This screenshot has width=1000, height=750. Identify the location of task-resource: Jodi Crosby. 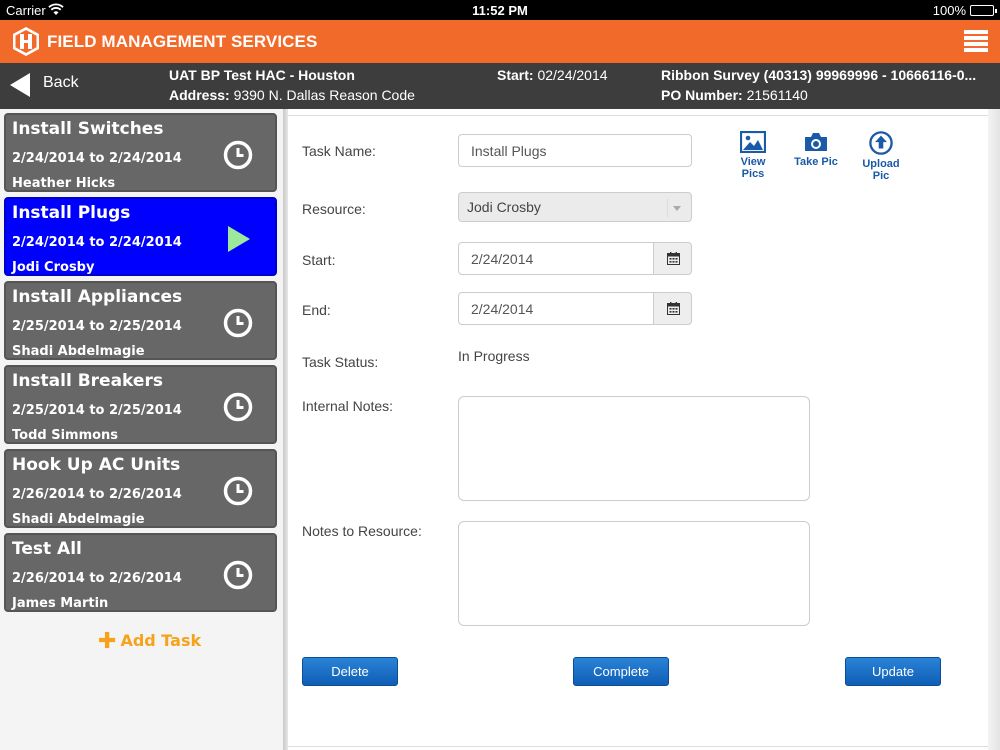
(53, 267).